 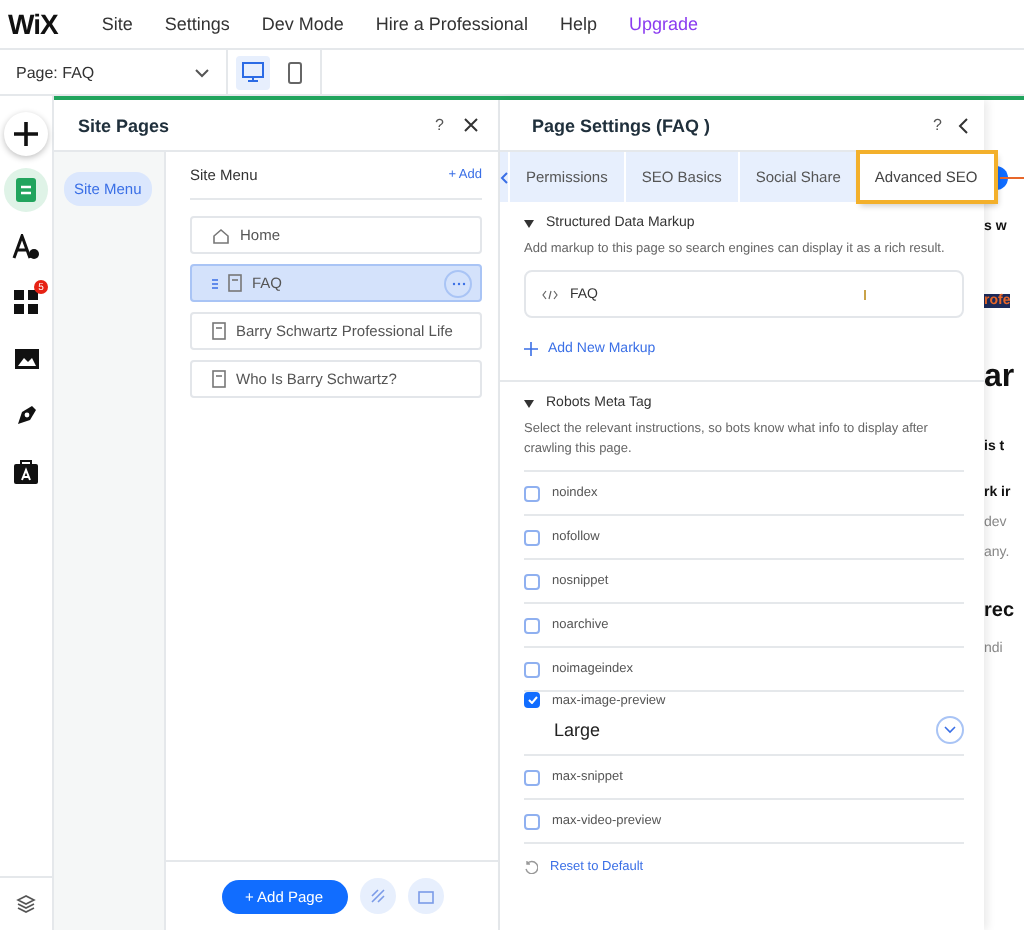 I want to click on folder-icon, so click(x=425, y=896).